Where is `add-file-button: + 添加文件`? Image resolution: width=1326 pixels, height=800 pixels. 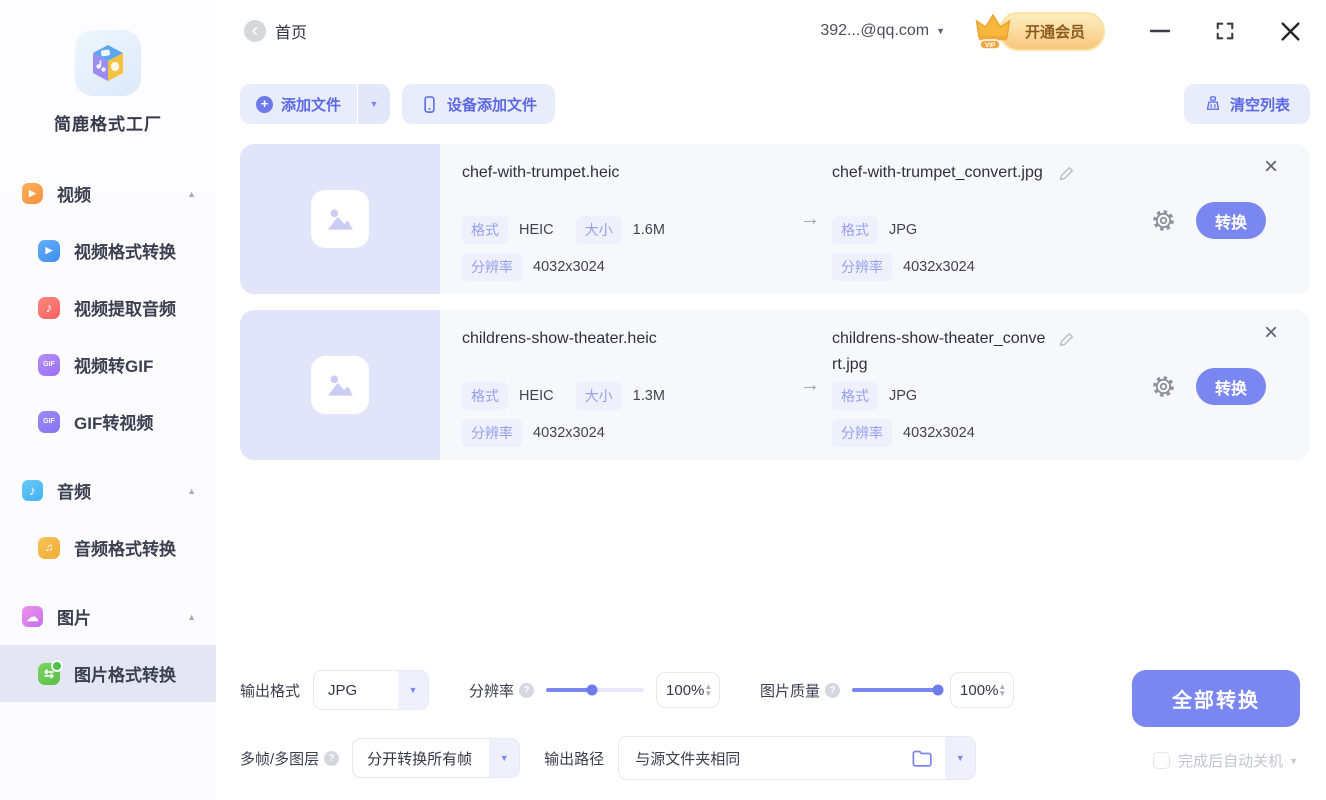
add-file-button: + 添加文件 is located at coordinates (299, 104).